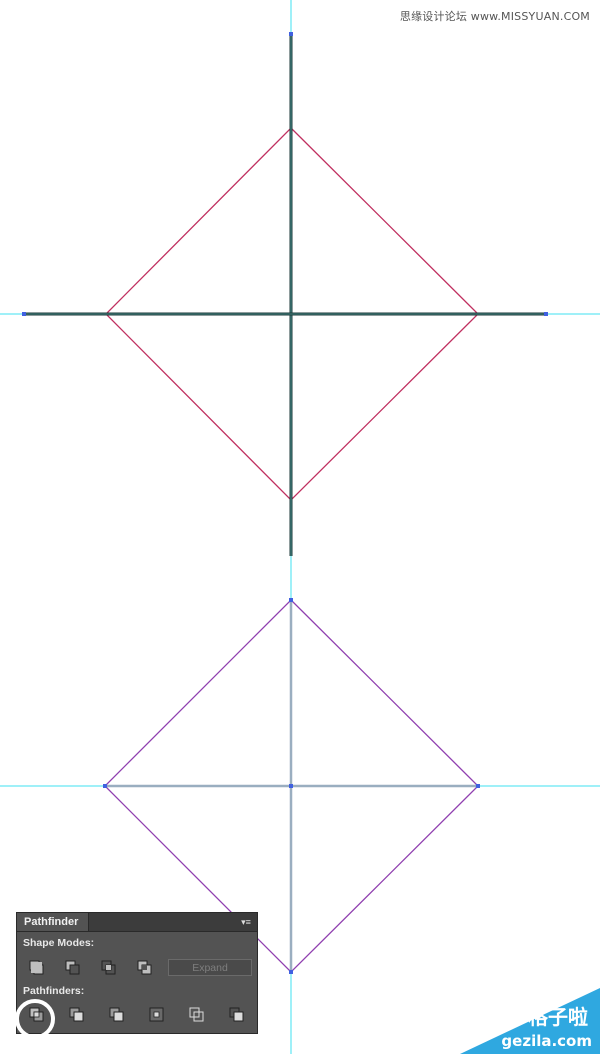 The height and width of the screenshot is (1054, 600). Describe the element at coordinates (237, 1015) in the screenshot. I see `minus-back-icon` at that location.